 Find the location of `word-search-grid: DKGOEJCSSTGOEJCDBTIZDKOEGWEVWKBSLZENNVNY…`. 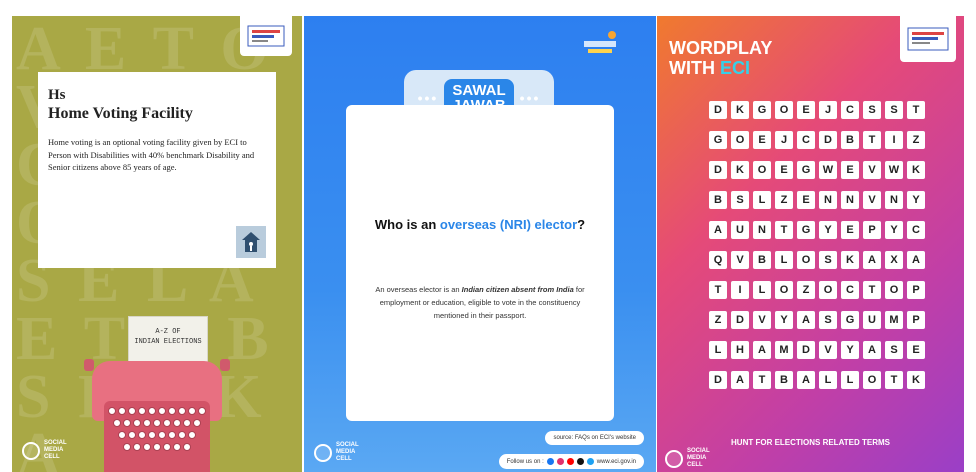

word-search-grid: DKGOEJCSSTGOEJCDBTIZDKOEGWEVWKBSLZENNVNY… is located at coordinates (817, 245).